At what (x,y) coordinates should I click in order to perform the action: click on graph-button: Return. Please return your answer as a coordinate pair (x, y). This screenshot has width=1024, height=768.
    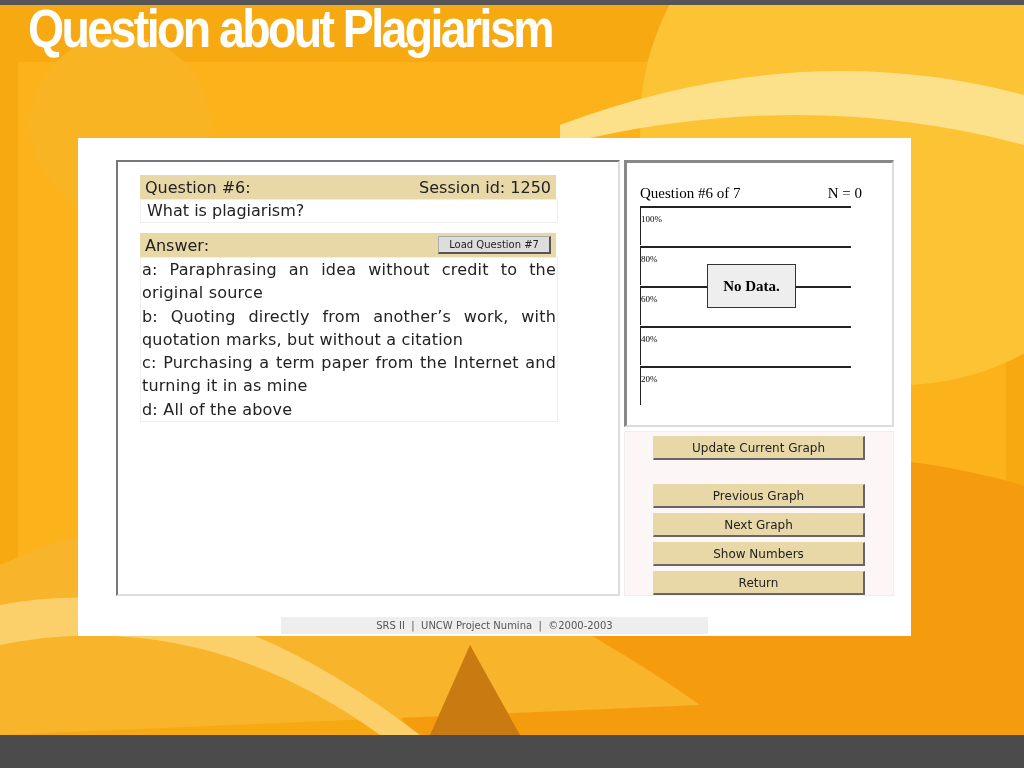
    Looking at the image, I should click on (759, 583).